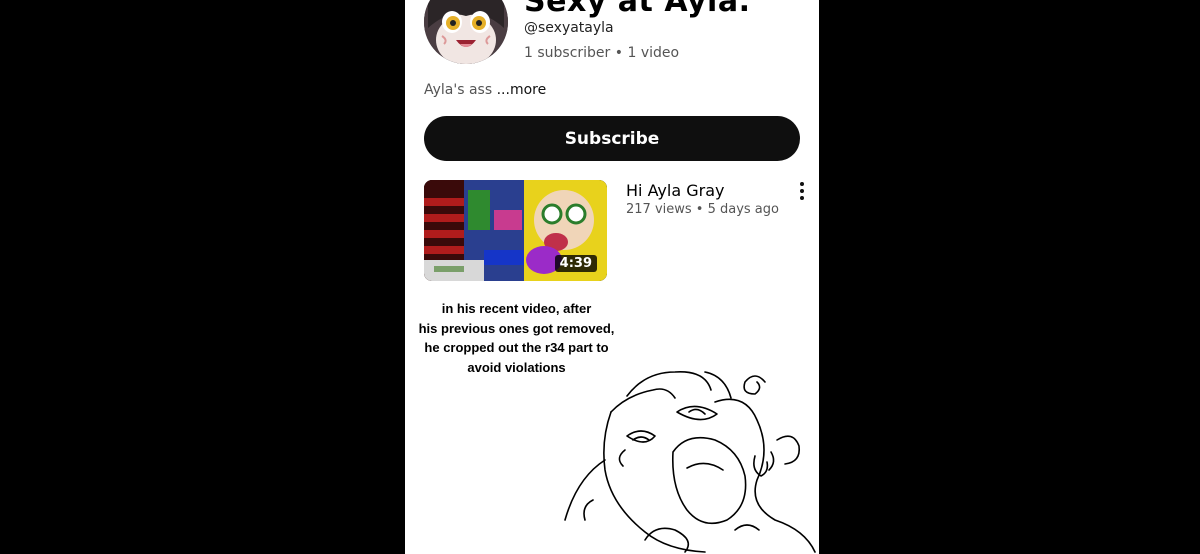 This screenshot has height=554, width=1200. I want to click on crying-face-doodle, so click(690, 462).